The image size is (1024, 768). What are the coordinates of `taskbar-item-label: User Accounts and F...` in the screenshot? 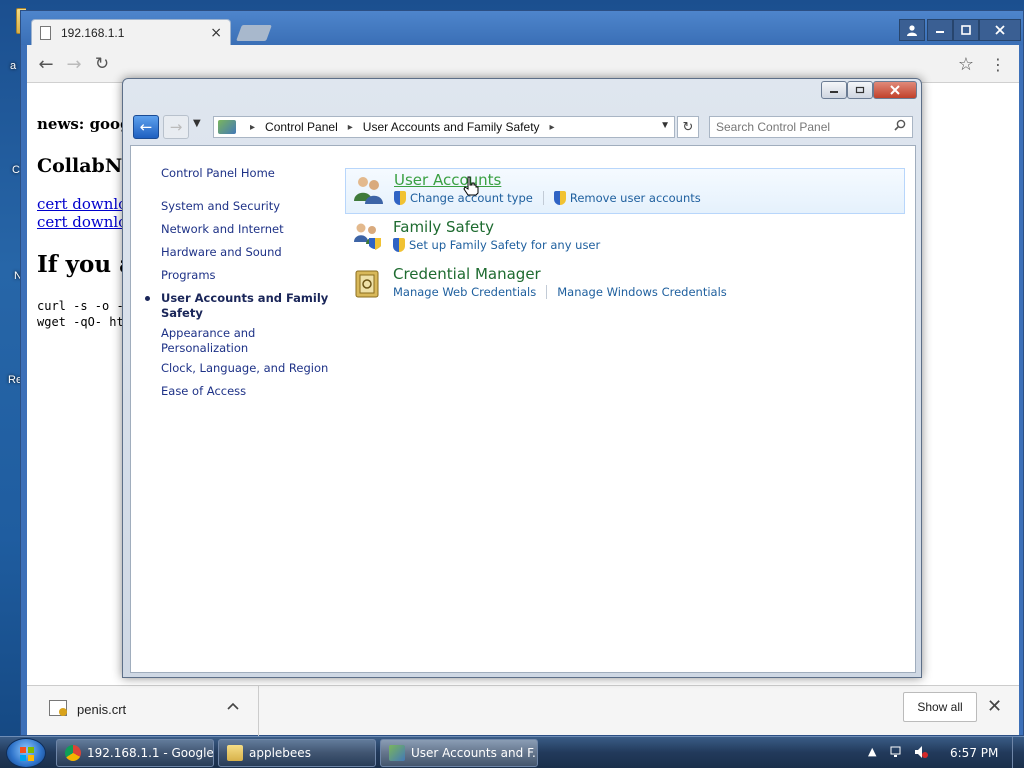 It's located at (474, 753).